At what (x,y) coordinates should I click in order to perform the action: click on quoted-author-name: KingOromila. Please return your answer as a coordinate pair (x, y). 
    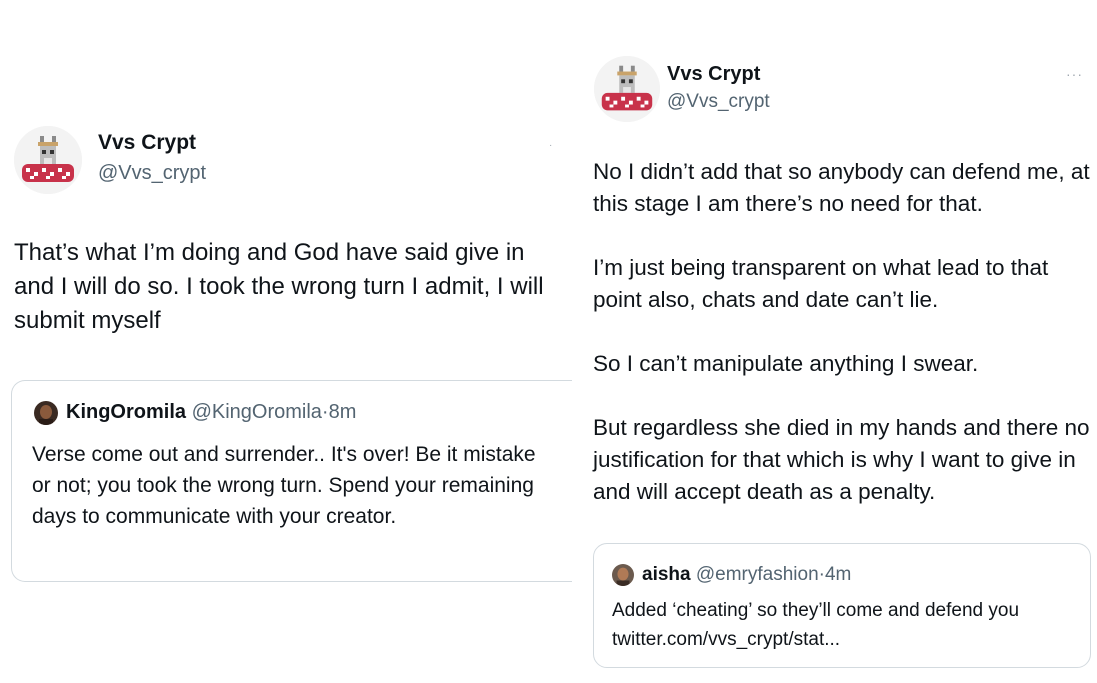
    Looking at the image, I should click on (126, 412).